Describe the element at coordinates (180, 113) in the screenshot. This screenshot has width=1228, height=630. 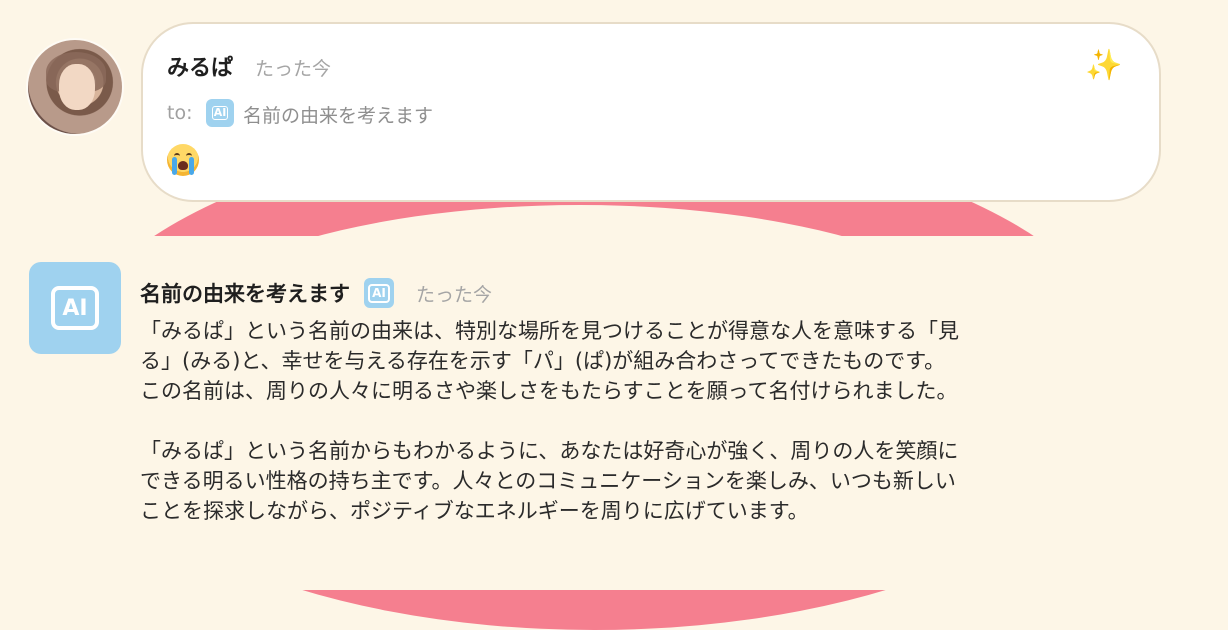
I see `to-label: to:` at that location.